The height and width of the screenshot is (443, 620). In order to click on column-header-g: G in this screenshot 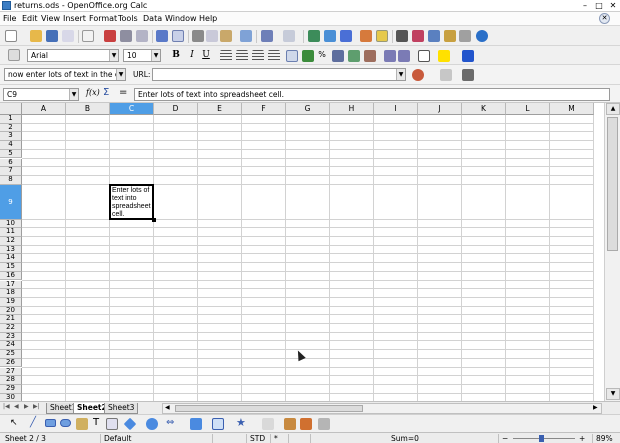, I will do `click(308, 109)`.